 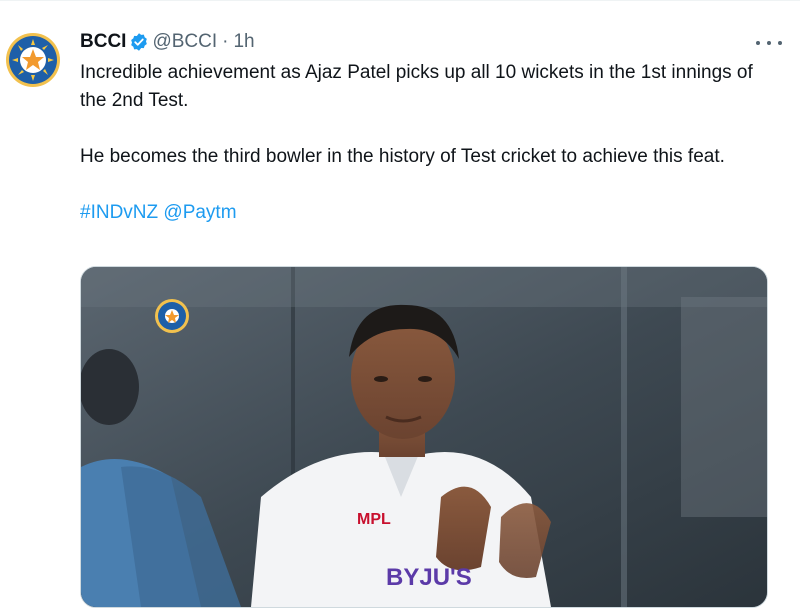 I want to click on bcci-logo-icon, so click(x=33, y=60).